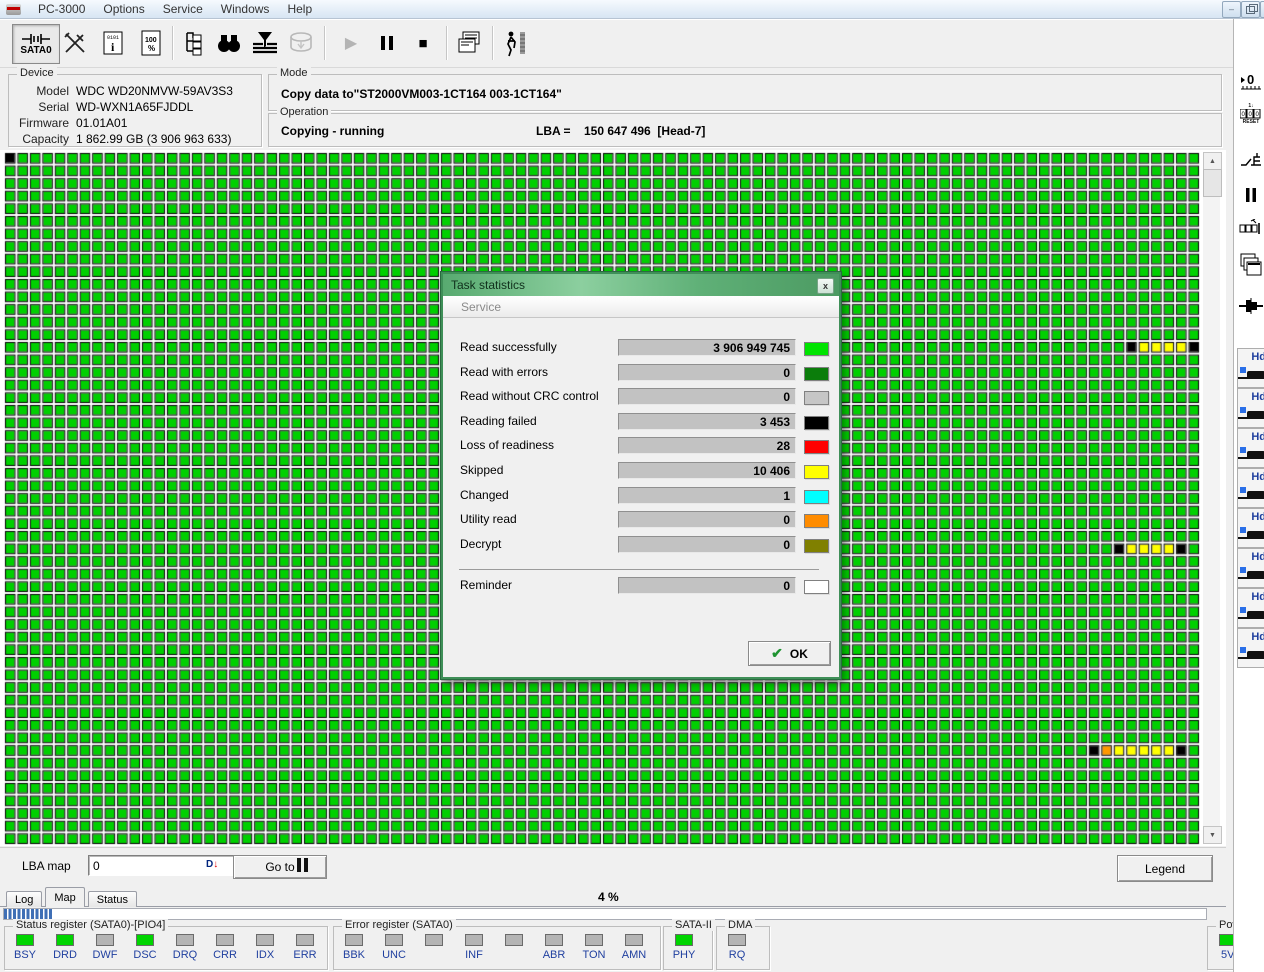  I want to click on sidebar-pause-icon, so click(1251, 195).